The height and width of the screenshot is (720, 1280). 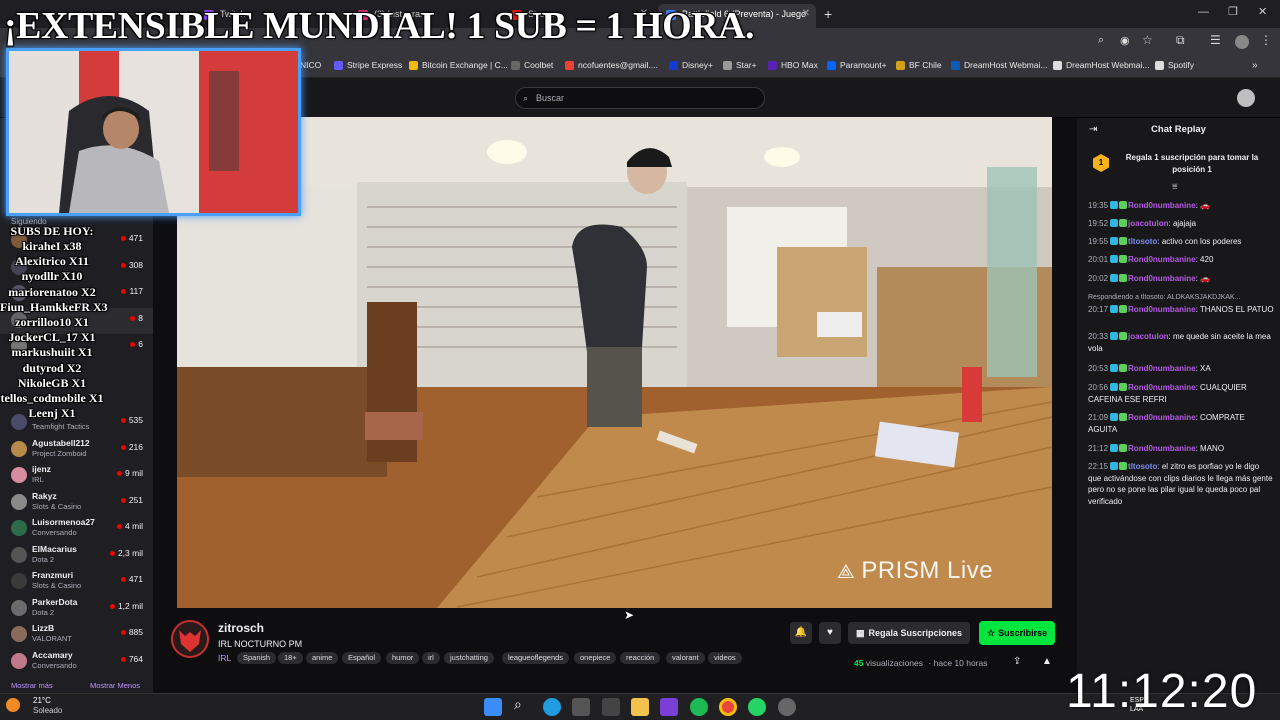 What do you see at coordinates (1246, 98) in the screenshot?
I see `user-avatar` at bounding box center [1246, 98].